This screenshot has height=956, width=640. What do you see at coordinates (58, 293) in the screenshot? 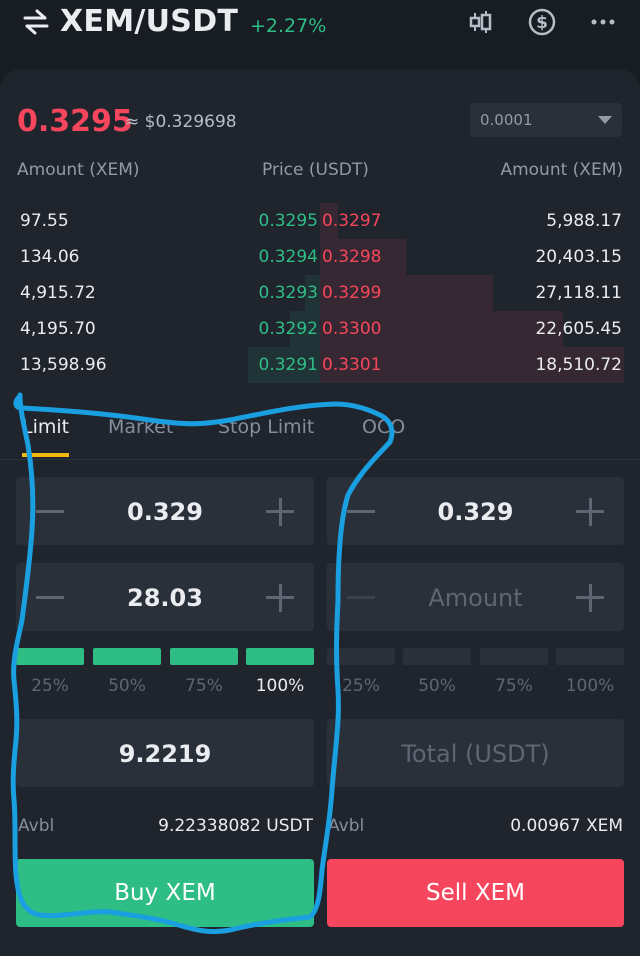
I see `bid-amount: 4,915.72` at bounding box center [58, 293].